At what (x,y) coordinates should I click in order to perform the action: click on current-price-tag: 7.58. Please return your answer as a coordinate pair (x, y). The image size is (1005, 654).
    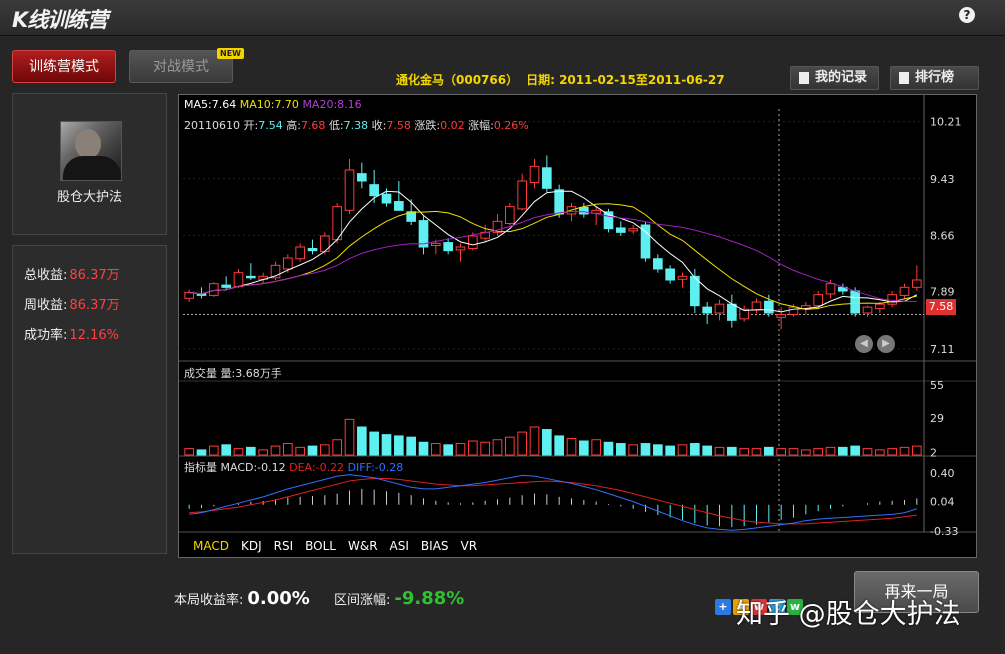
    Looking at the image, I should click on (941, 307).